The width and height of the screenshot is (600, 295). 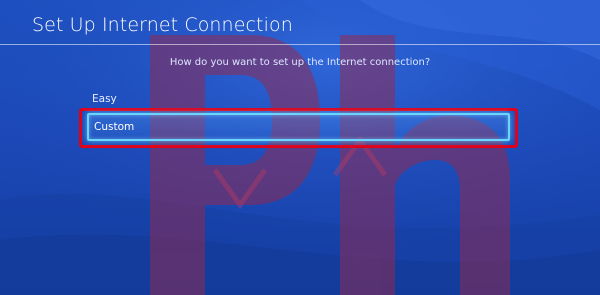 What do you see at coordinates (298, 127) in the screenshot?
I see `option-custom: Custom` at bounding box center [298, 127].